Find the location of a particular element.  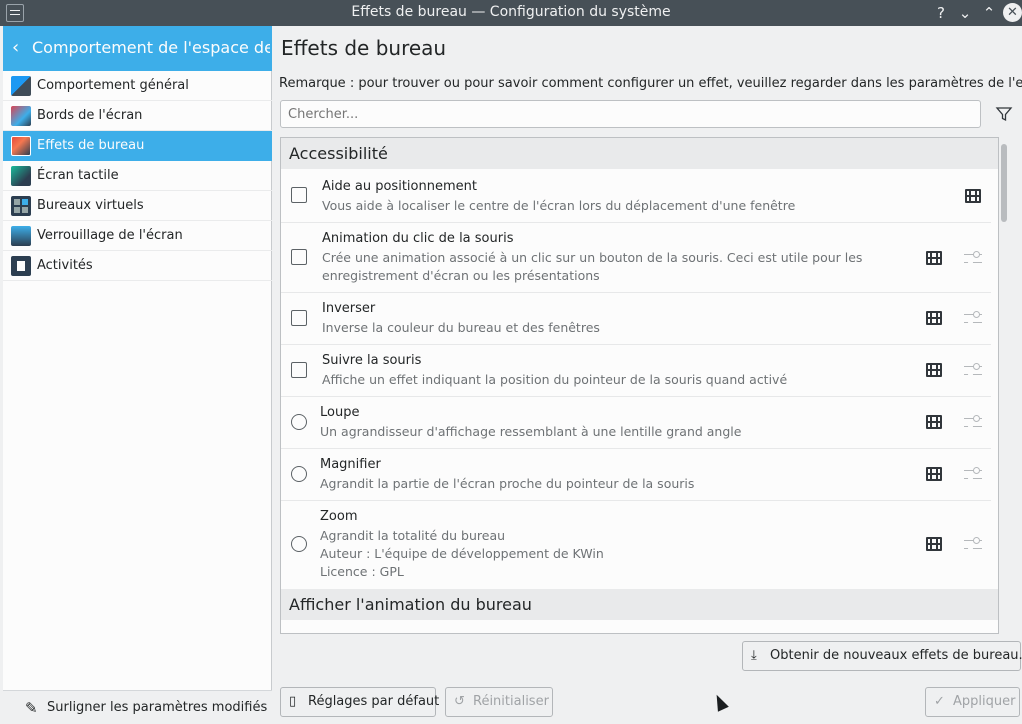

effect-name: Suivre la souris is located at coordinates (372, 360).